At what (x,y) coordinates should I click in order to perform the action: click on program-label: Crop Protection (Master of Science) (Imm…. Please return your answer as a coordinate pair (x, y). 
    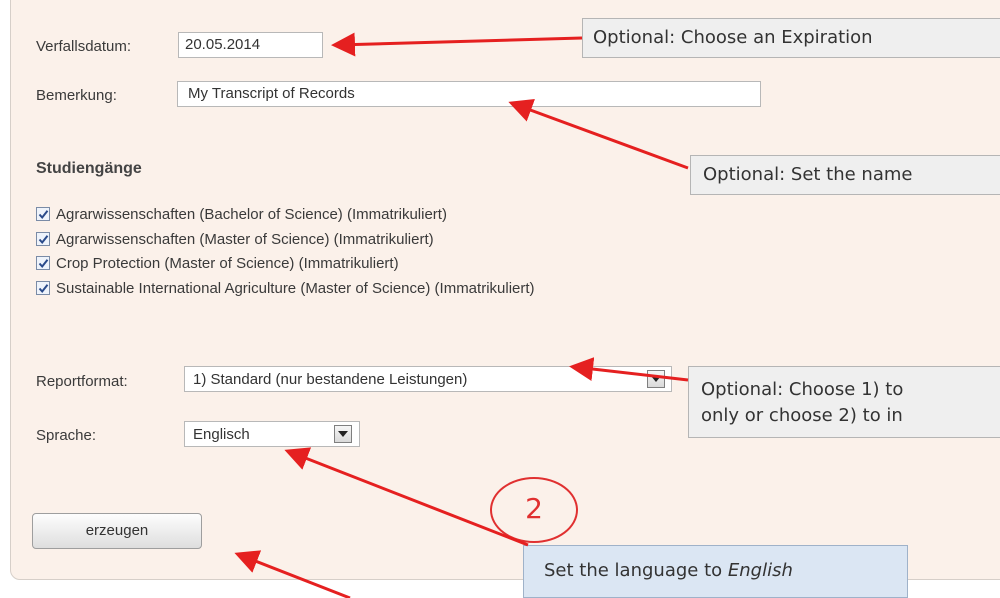
    Looking at the image, I should click on (227, 263).